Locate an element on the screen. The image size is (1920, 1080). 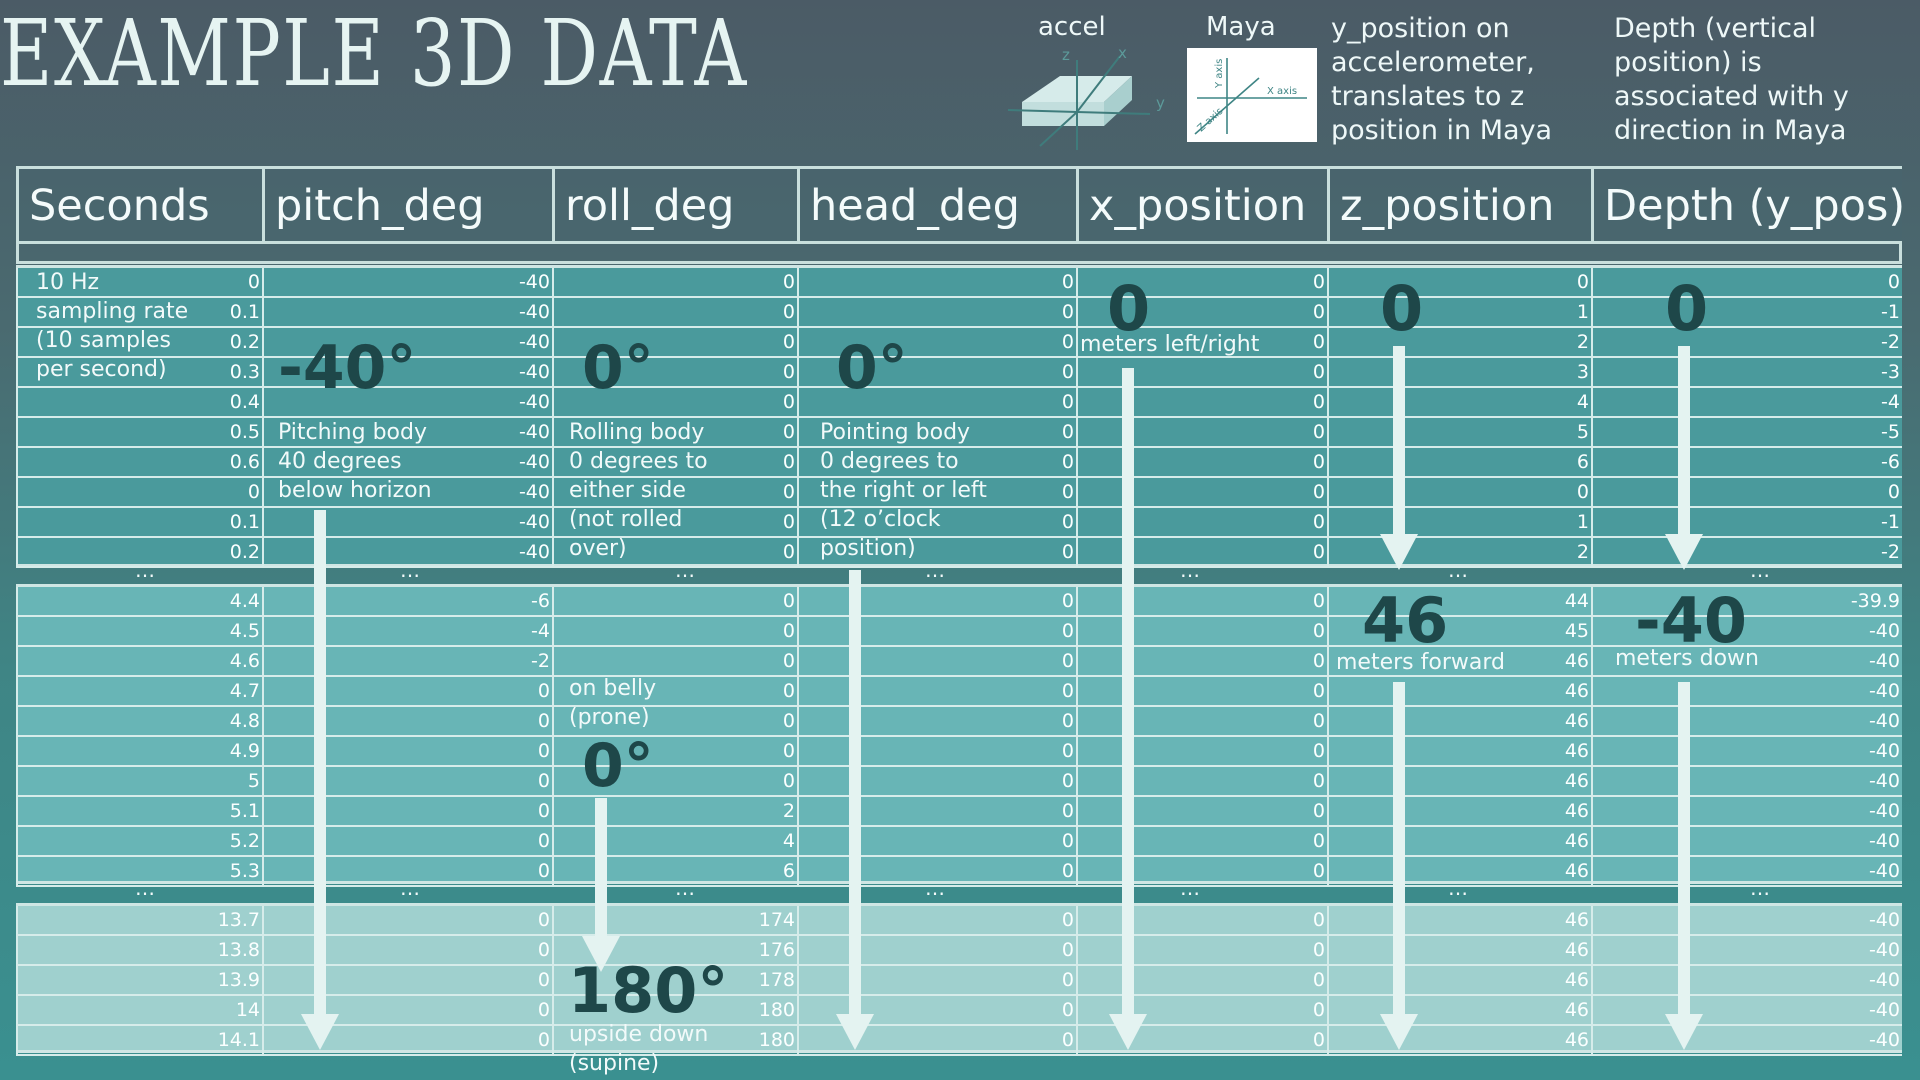
table-cell-seconds: 4.8 is located at coordinates (139, 722).